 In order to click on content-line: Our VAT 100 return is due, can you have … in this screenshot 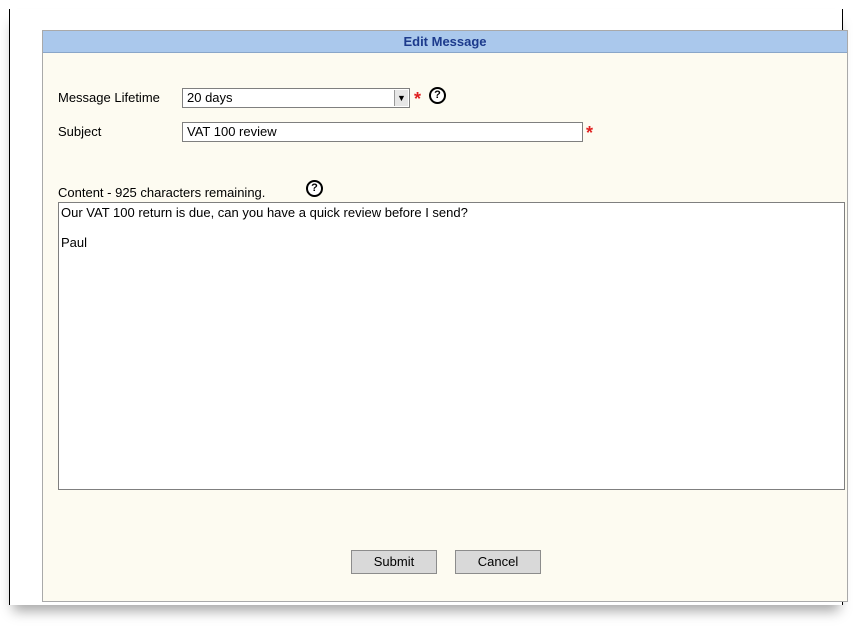, I will do `click(264, 212)`.